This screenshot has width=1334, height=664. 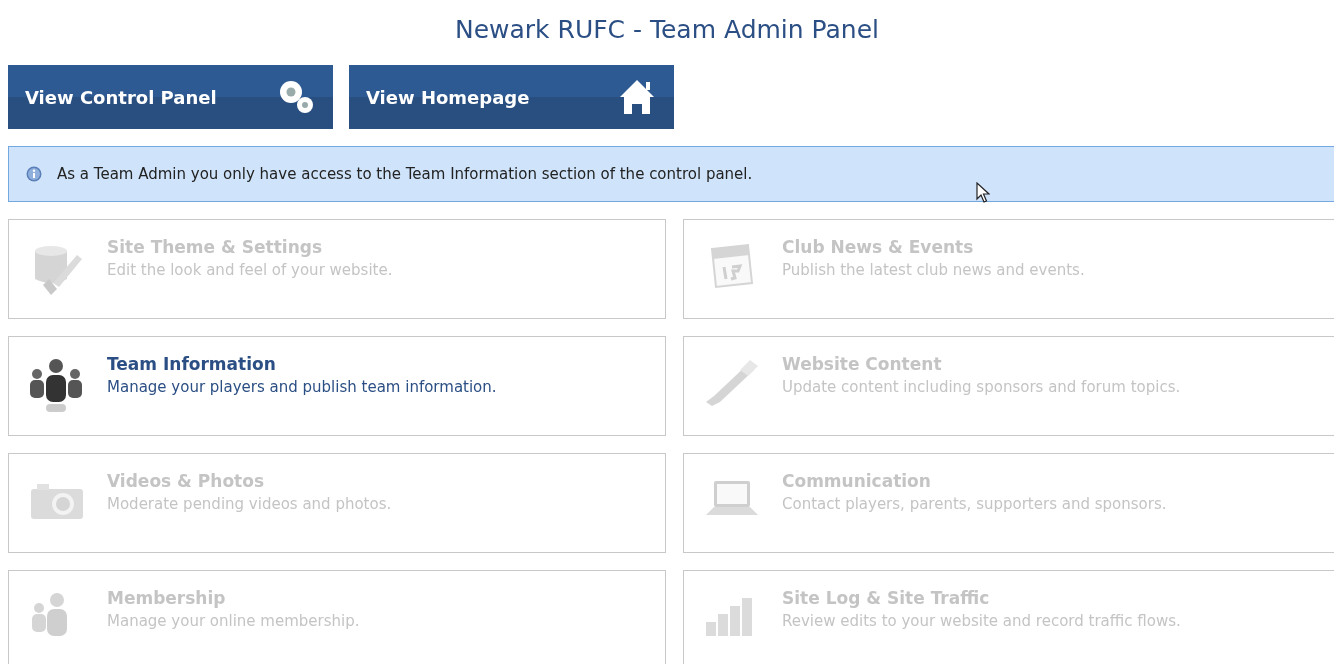 I want to click on section-title: Club News & Events, so click(x=878, y=247).